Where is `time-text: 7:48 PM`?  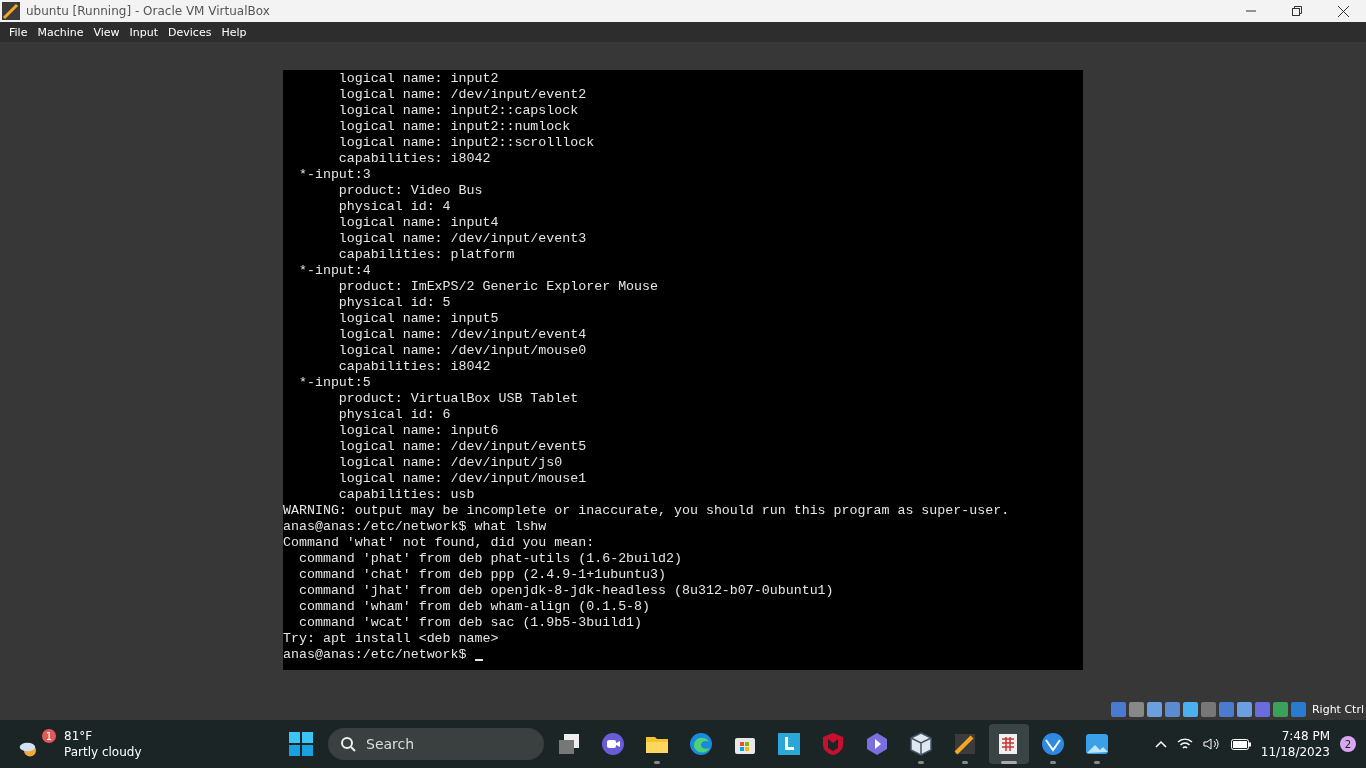 time-text: 7:48 PM is located at coordinates (1305, 736).